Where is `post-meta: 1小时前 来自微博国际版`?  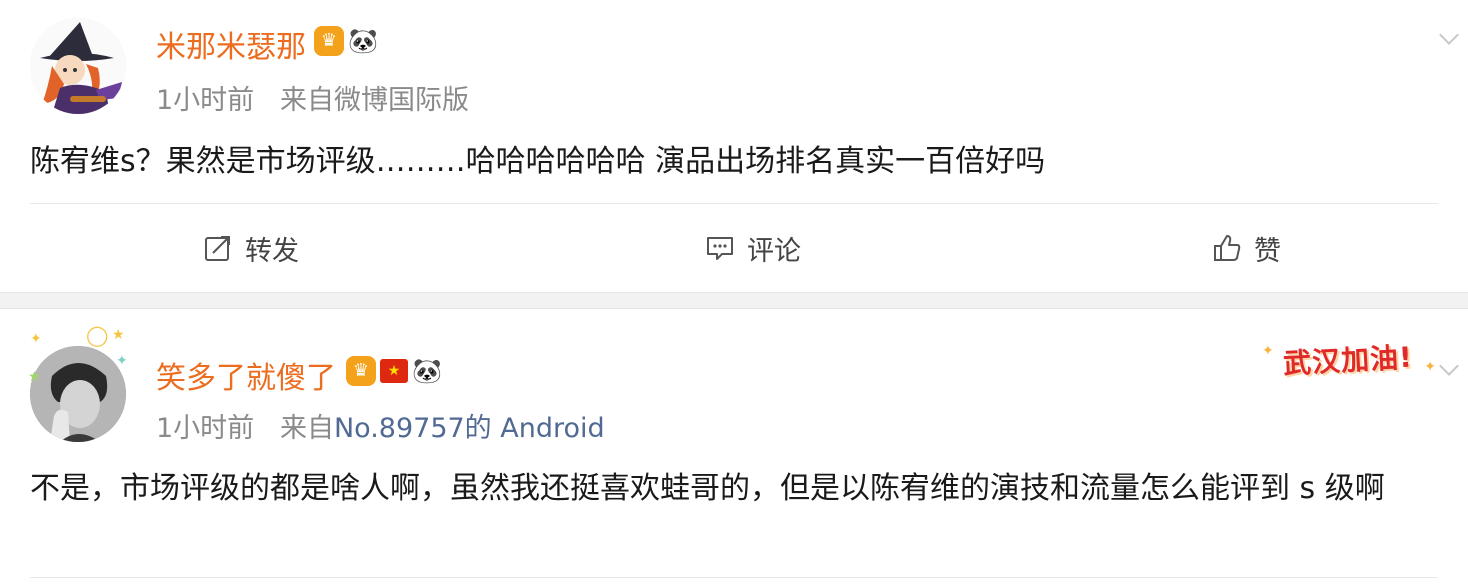
post-meta: 1小时前 来自微博国际版 is located at coordinates (312, 97).